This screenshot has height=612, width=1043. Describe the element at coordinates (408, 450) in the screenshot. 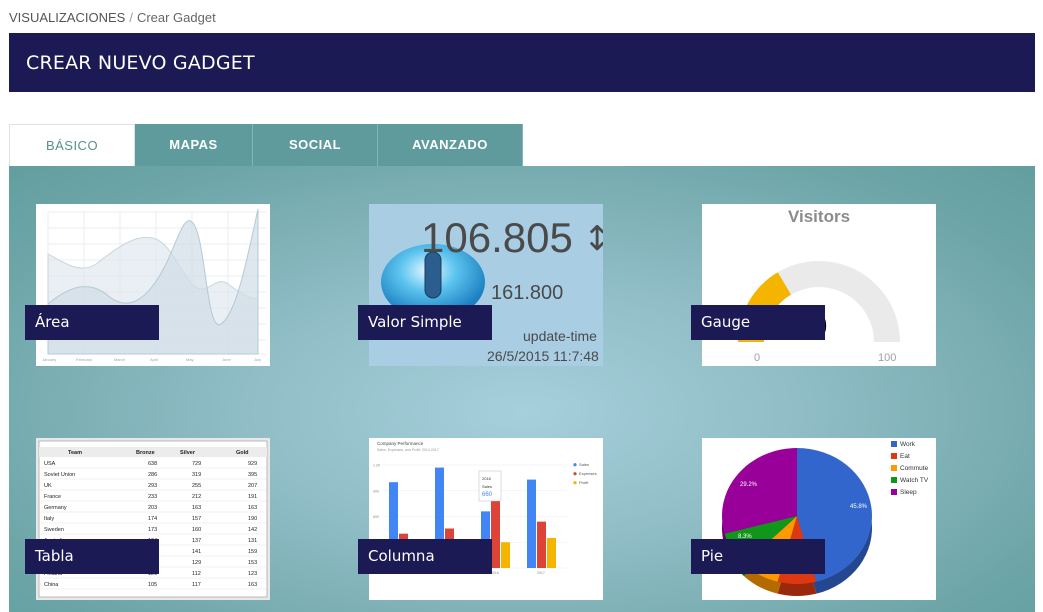

I see `column-chart-subtitle: Sales, Expenses, and Profit: 2014-2017` at that location.